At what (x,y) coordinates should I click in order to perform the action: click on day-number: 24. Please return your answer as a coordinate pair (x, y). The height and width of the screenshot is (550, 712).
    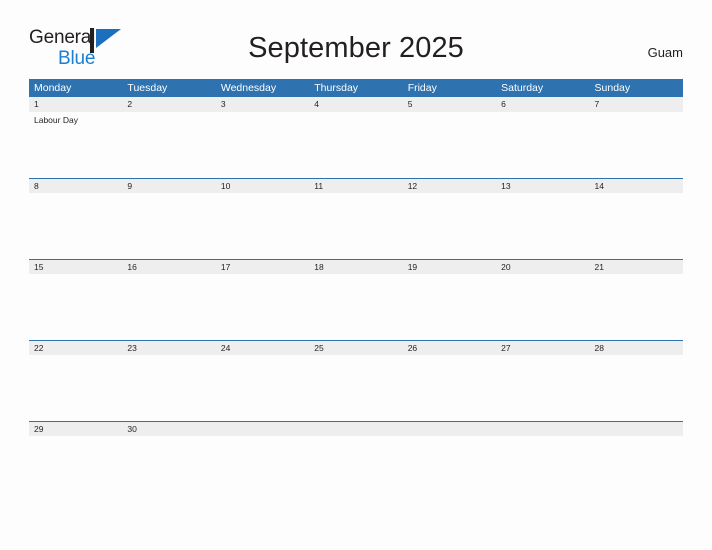
    Looking at the image, I should click on (262, 348).